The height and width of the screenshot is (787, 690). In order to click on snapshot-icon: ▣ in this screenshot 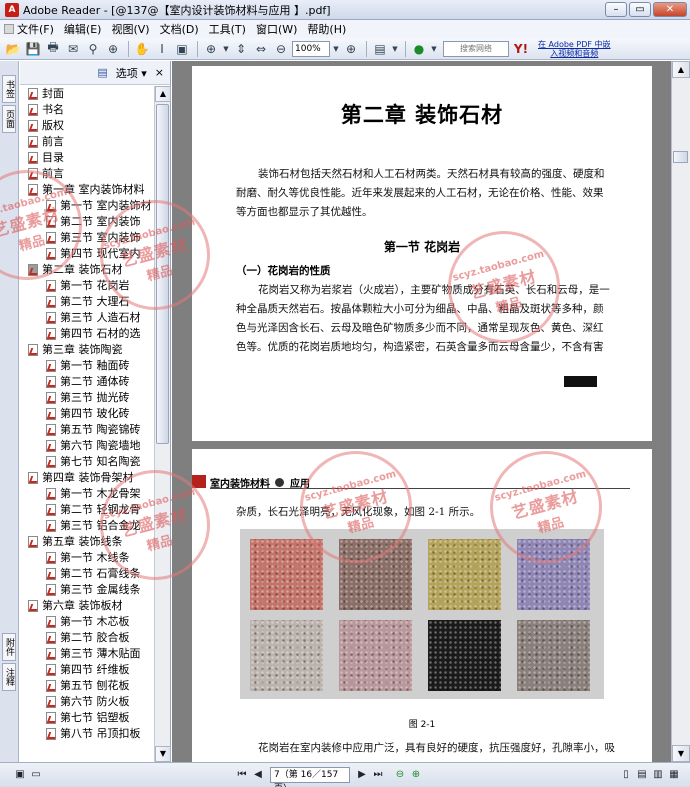, I will do `click(182, 49)`.